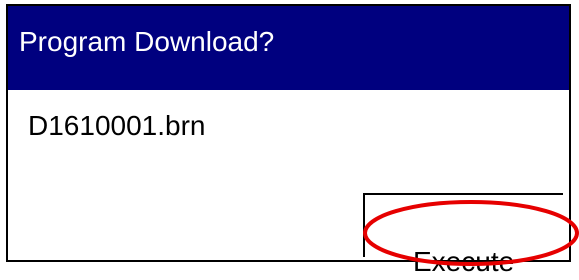 This screenshot has height=280, width=579. What do you see at coordinates (147, 41) in the screenshot?
I see `dialog-title: Program Download?` at bounding box center [147, 41].